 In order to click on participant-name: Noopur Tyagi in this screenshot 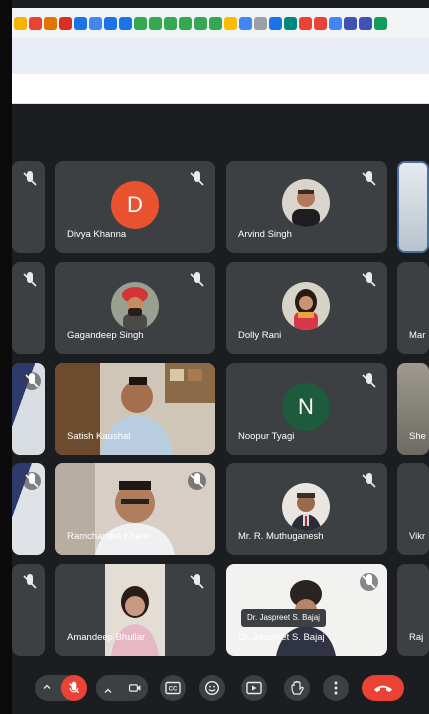, I will do `click(266, 436)`.